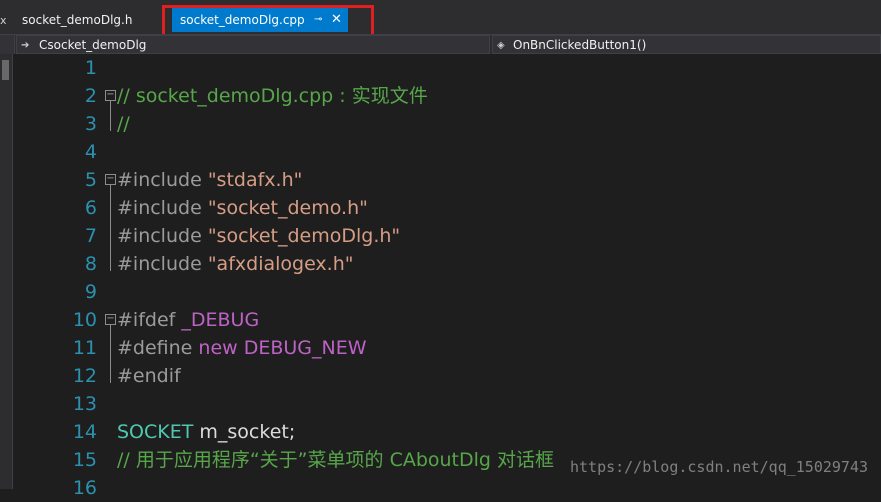  What do you see at coordinates (458, 96) in the screenshot?
I see `code-line: 2−// socket_demoDlg.cpp : 实现文件` at bounding box center [458, 96].